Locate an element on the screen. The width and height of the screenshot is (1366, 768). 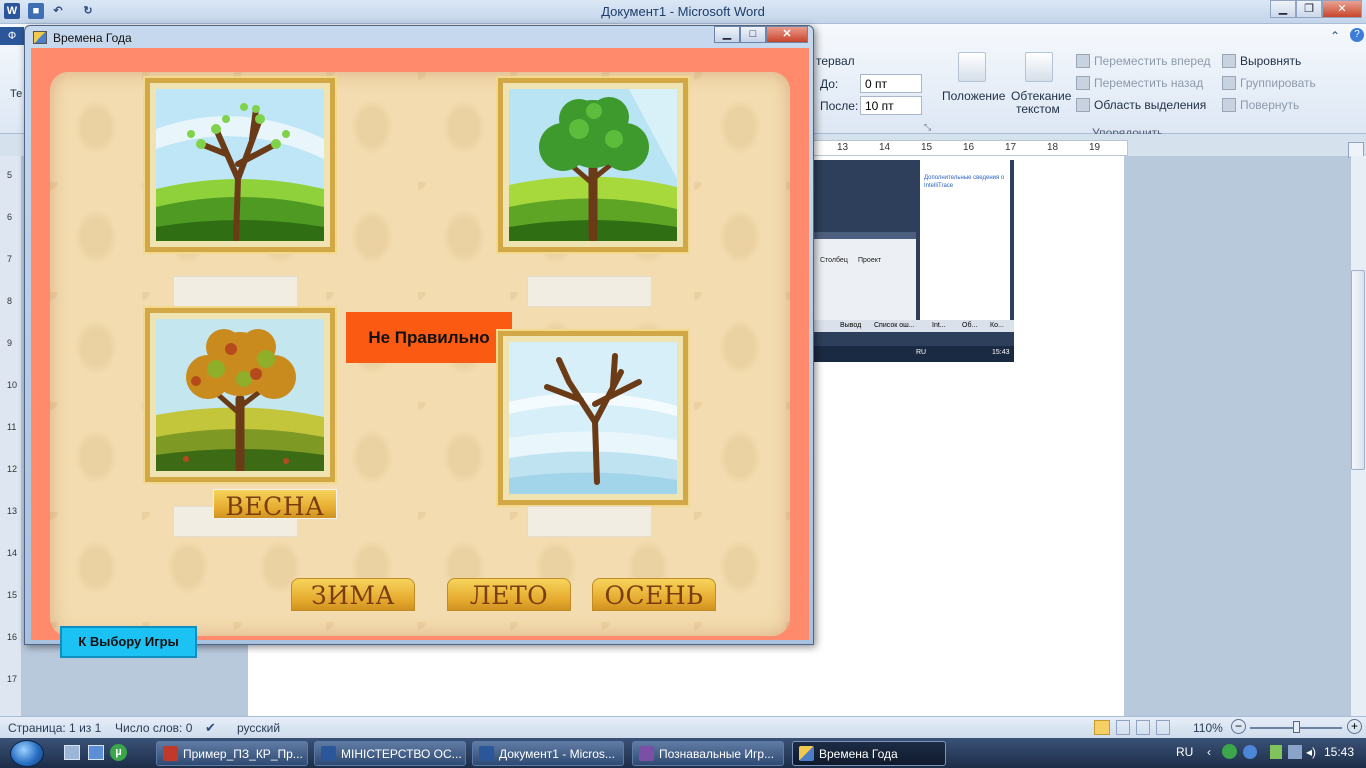
taskbar-item-label: Времена Года is located at coordinates (858, 754).